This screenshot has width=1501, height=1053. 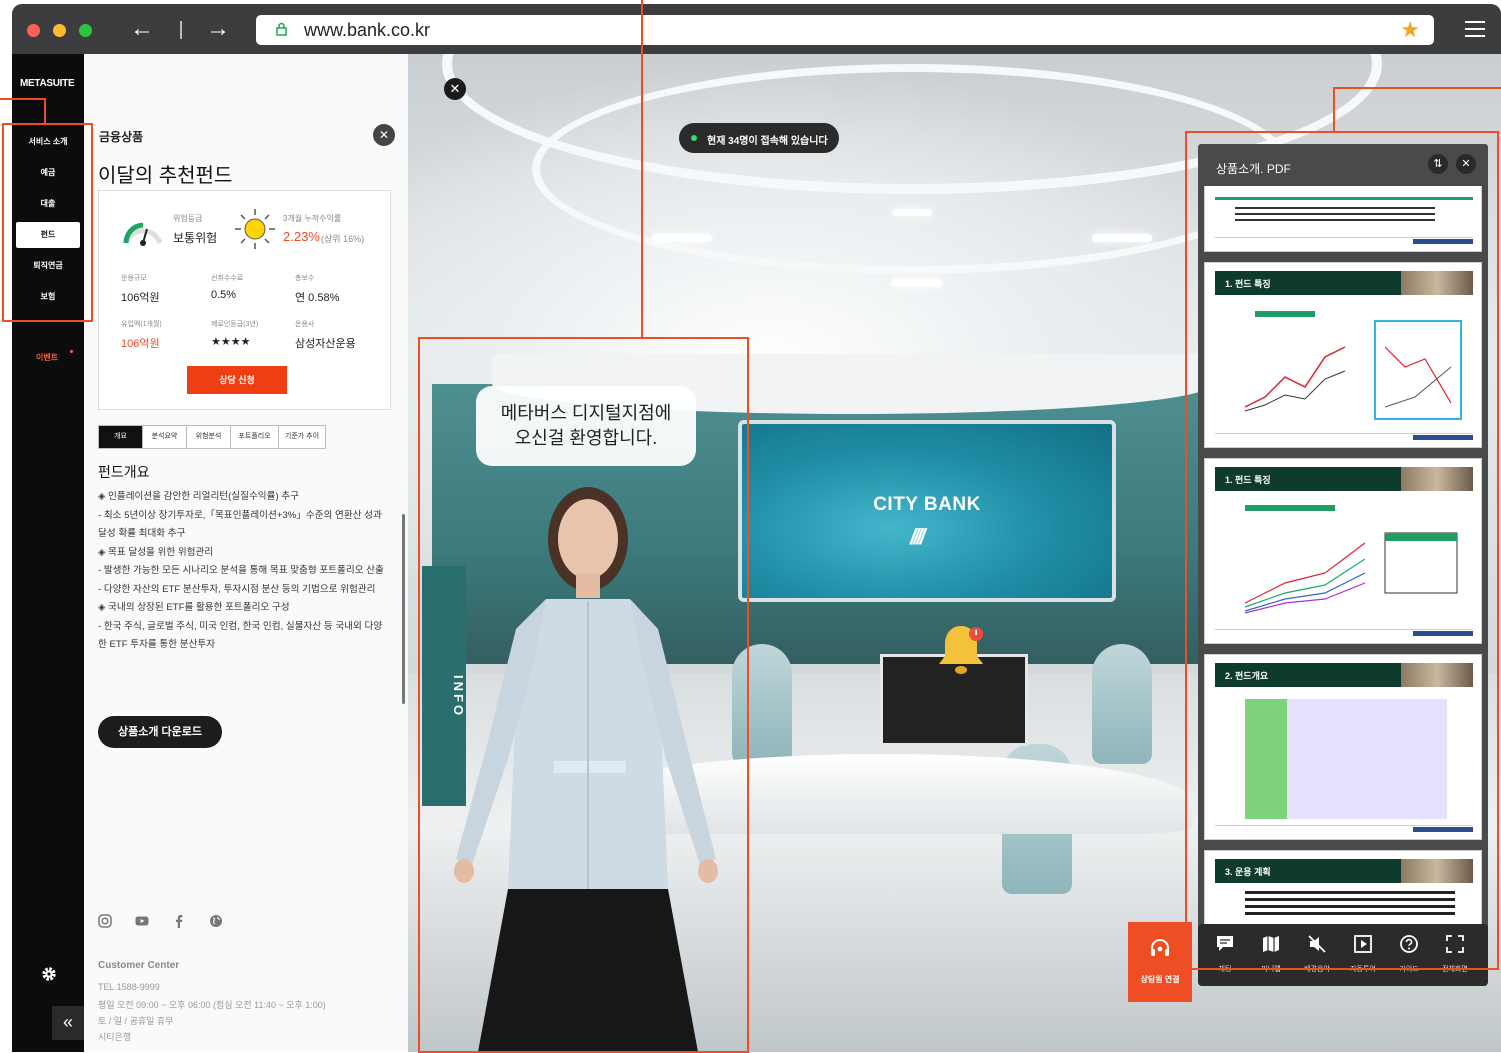 What do you see at coordinates (71, 351) in the screenshot?
I see `event-new-dot` at bounding box center [71, 351].